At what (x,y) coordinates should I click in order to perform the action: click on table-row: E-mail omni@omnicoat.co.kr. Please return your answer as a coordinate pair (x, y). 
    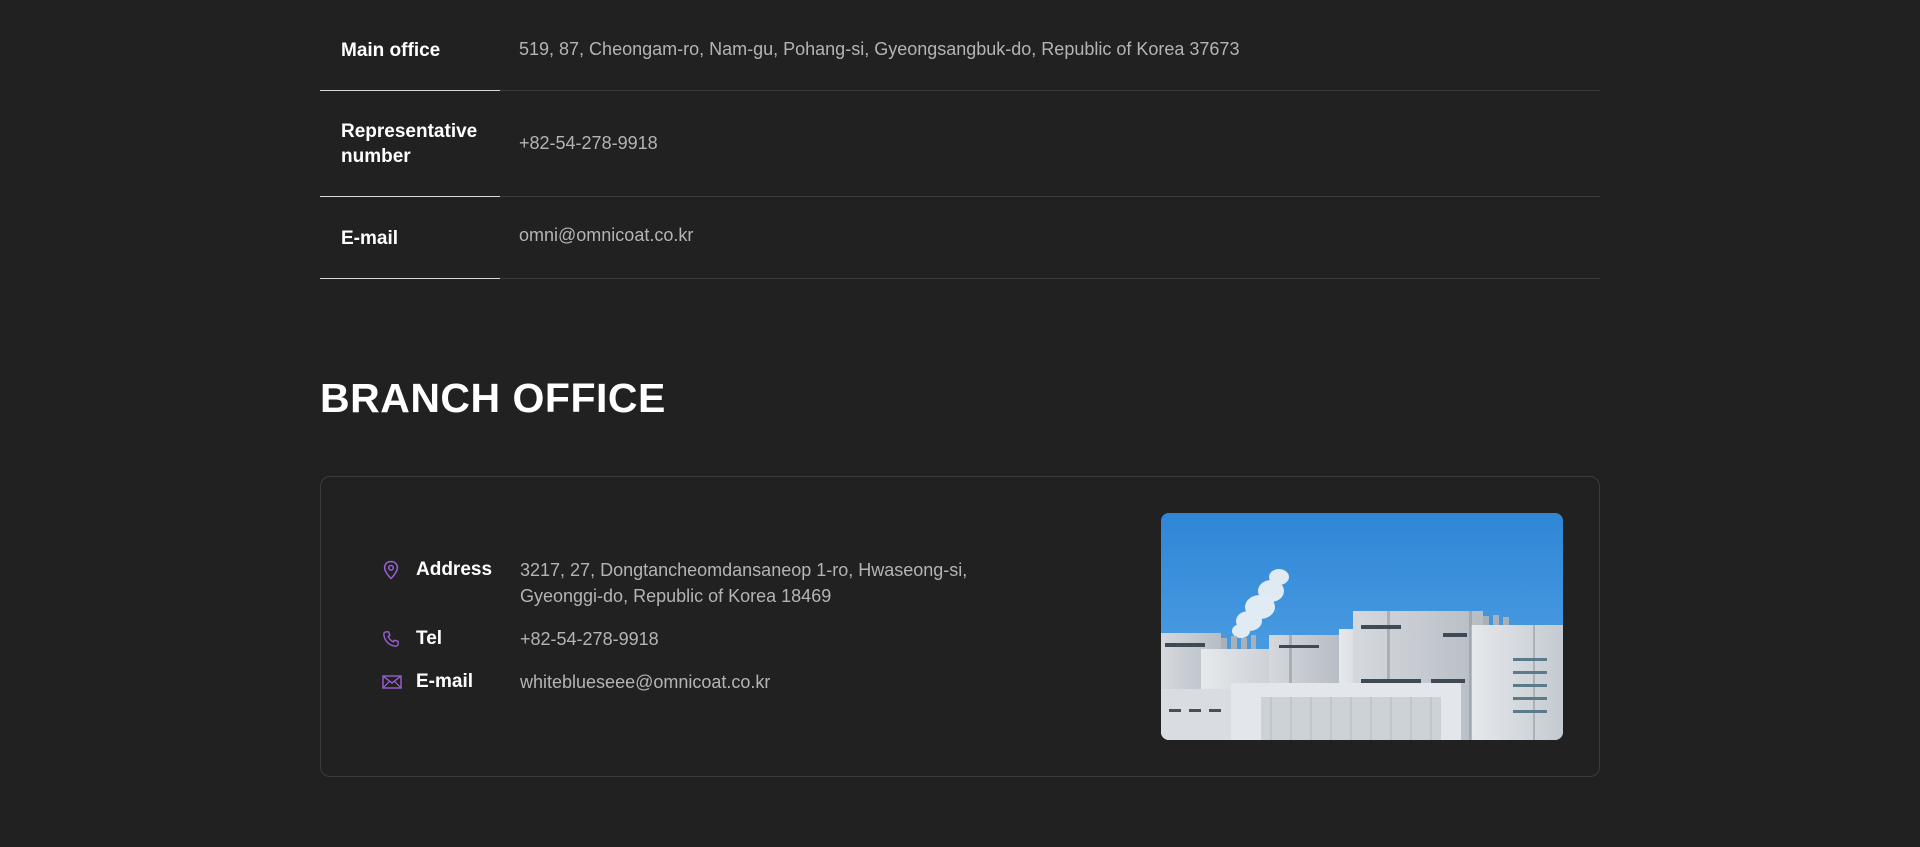
    Looking at the image, I should click on (960, 238).